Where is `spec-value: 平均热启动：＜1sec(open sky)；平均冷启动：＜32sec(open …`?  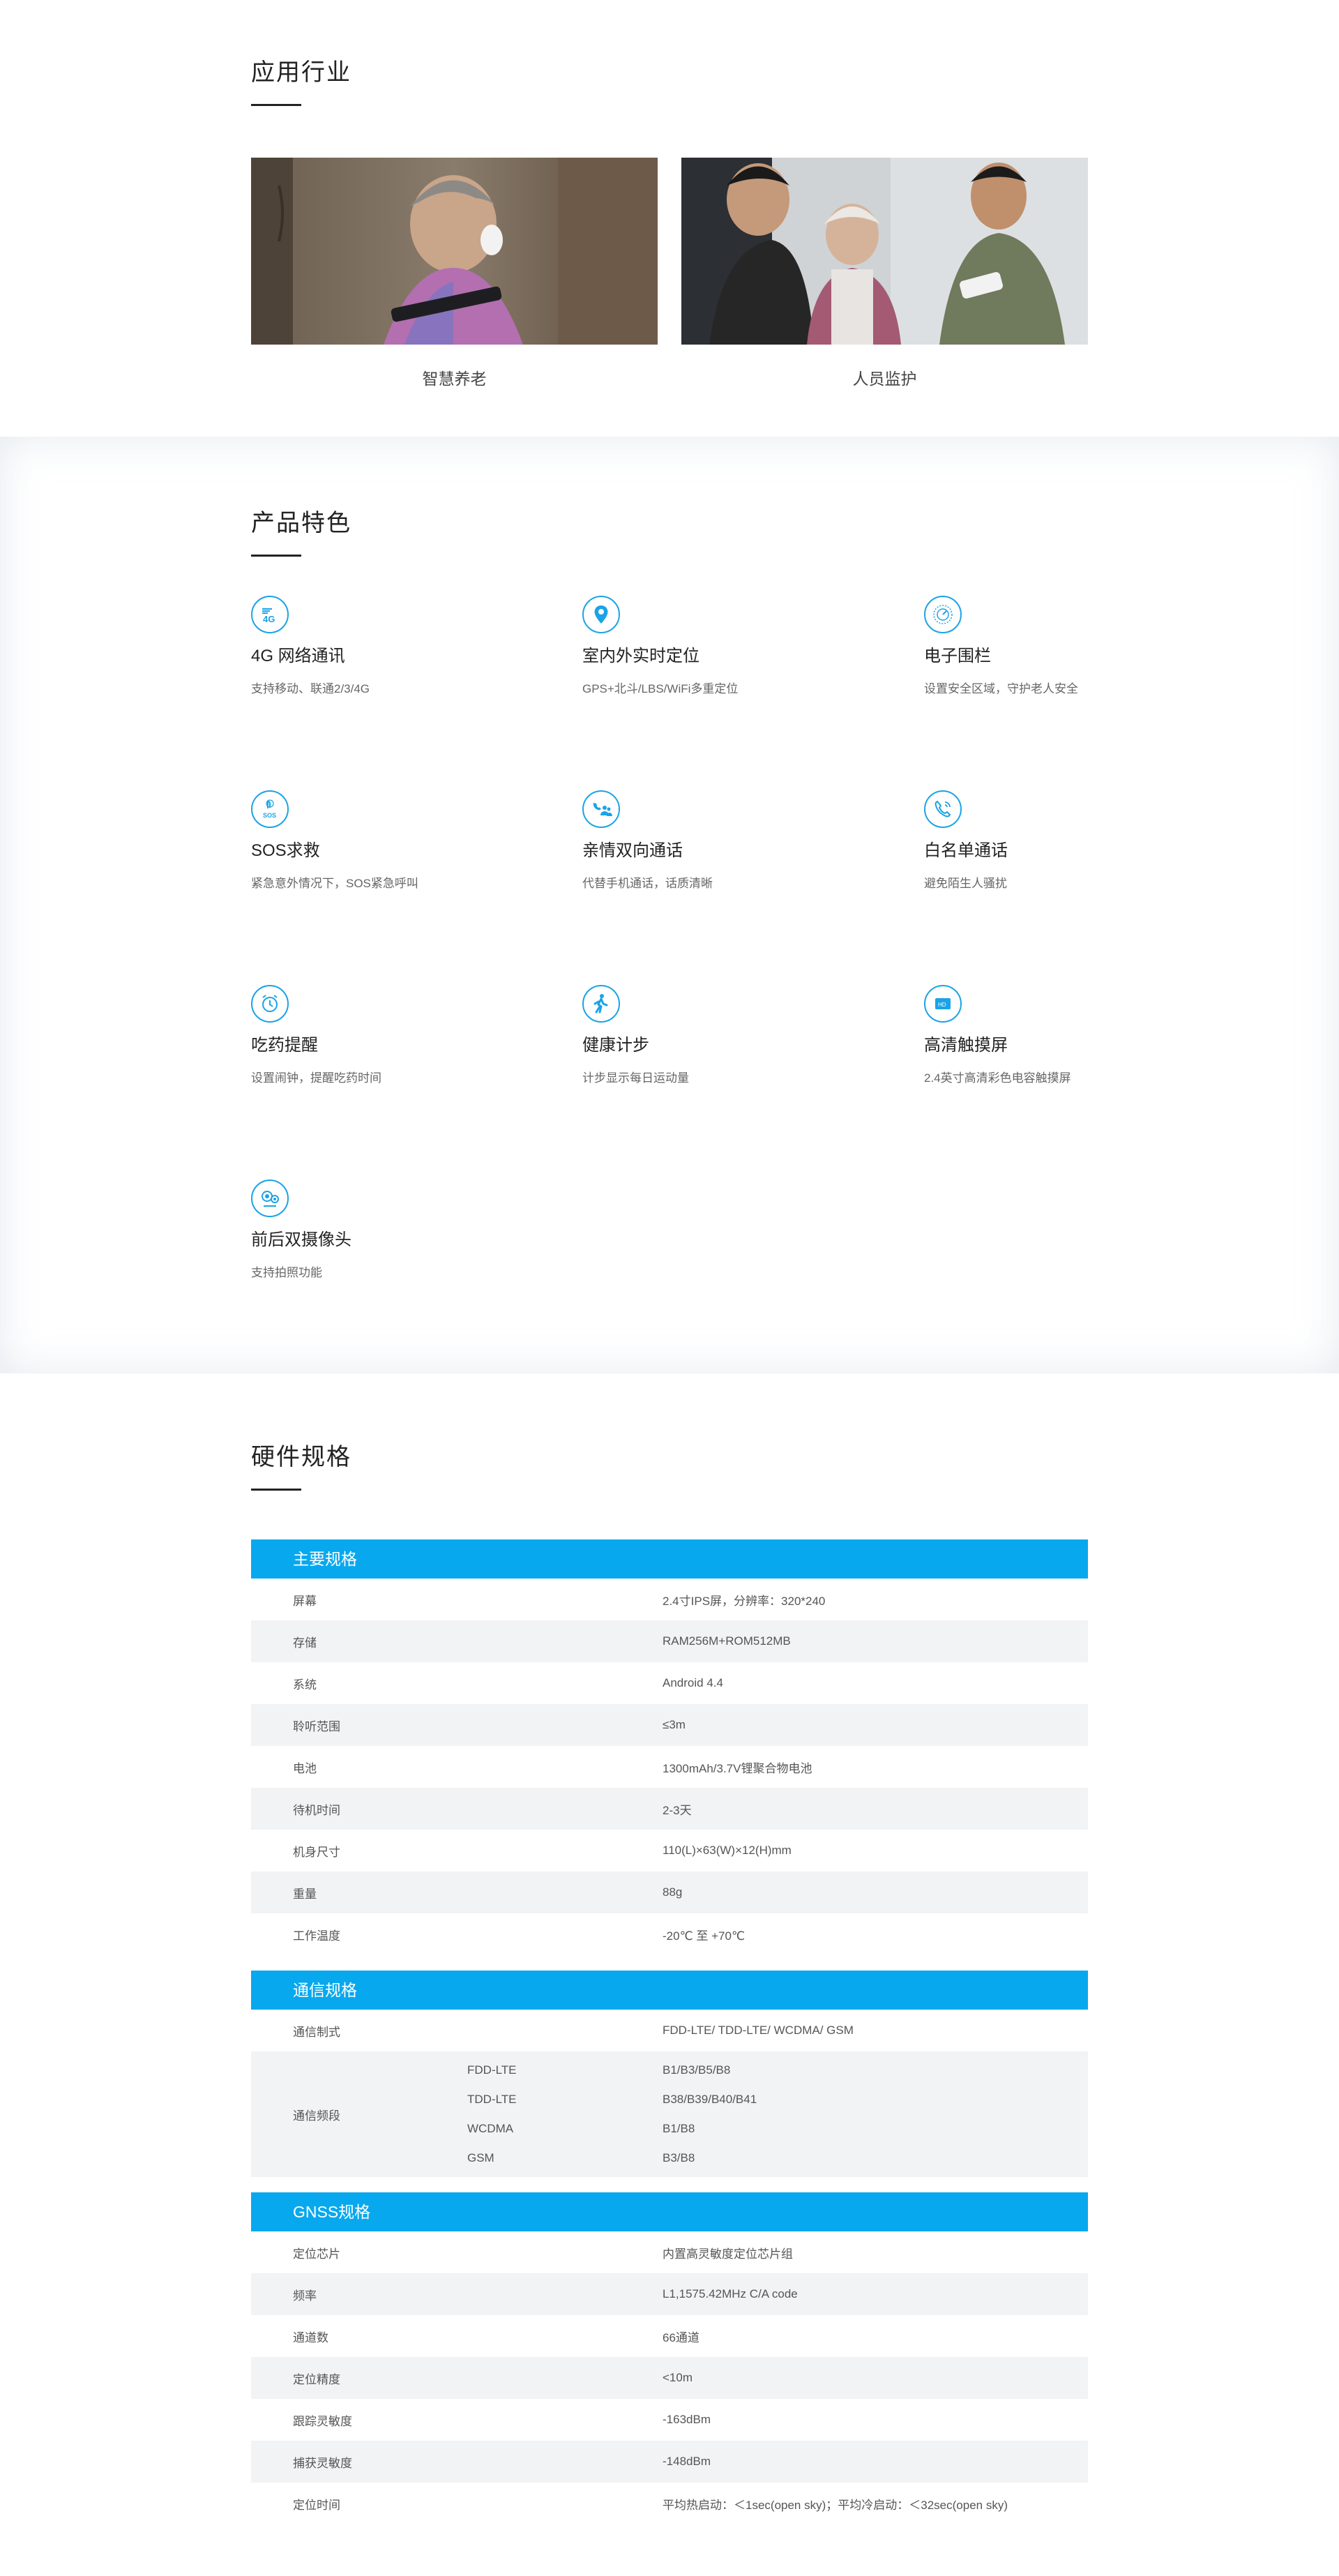 spec-value: 平均热启动：＜1sec(open sky)；平均冷启动：＜32sec(open … is located at coordinates (835, 2505).